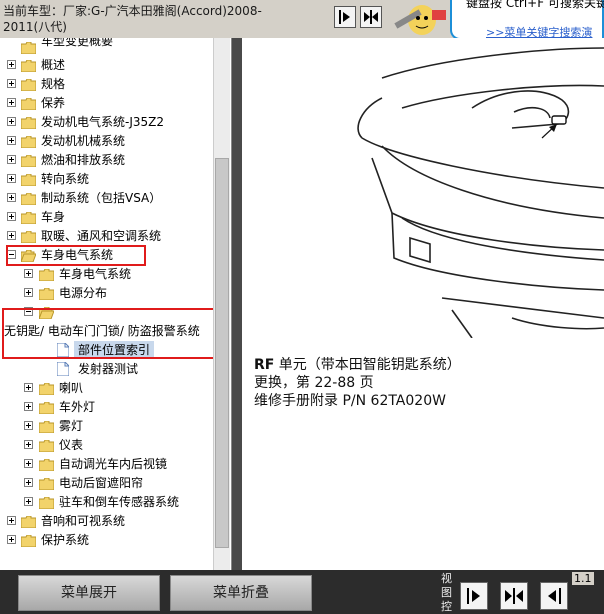  What do you see at coordinates (83, 141) in the screenshot?
I see `tree-item-label: 发动机机械系统` at bounding box center [83, 141].